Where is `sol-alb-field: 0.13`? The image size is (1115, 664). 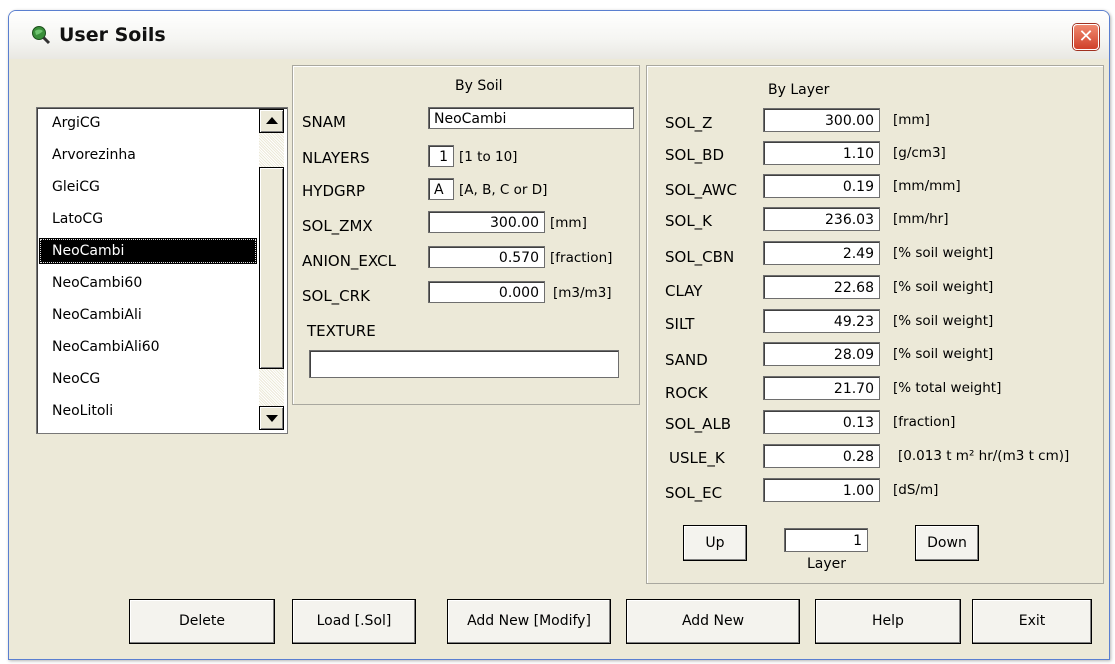 sol-alb-field: 0.13 is located at coordinates (821, 422).